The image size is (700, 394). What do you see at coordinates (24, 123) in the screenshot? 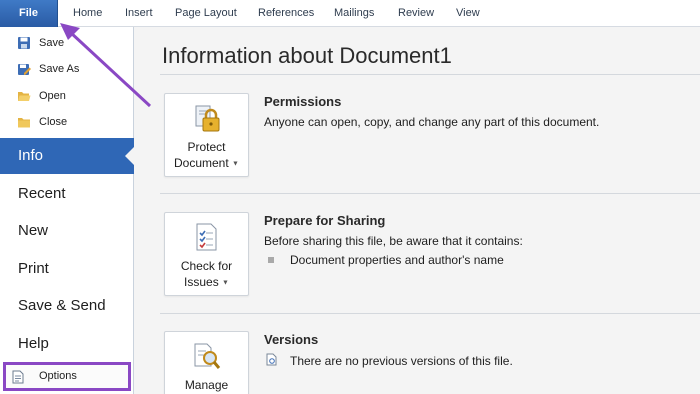
I see `close-folder-icon` at bounding box center [24, 123].